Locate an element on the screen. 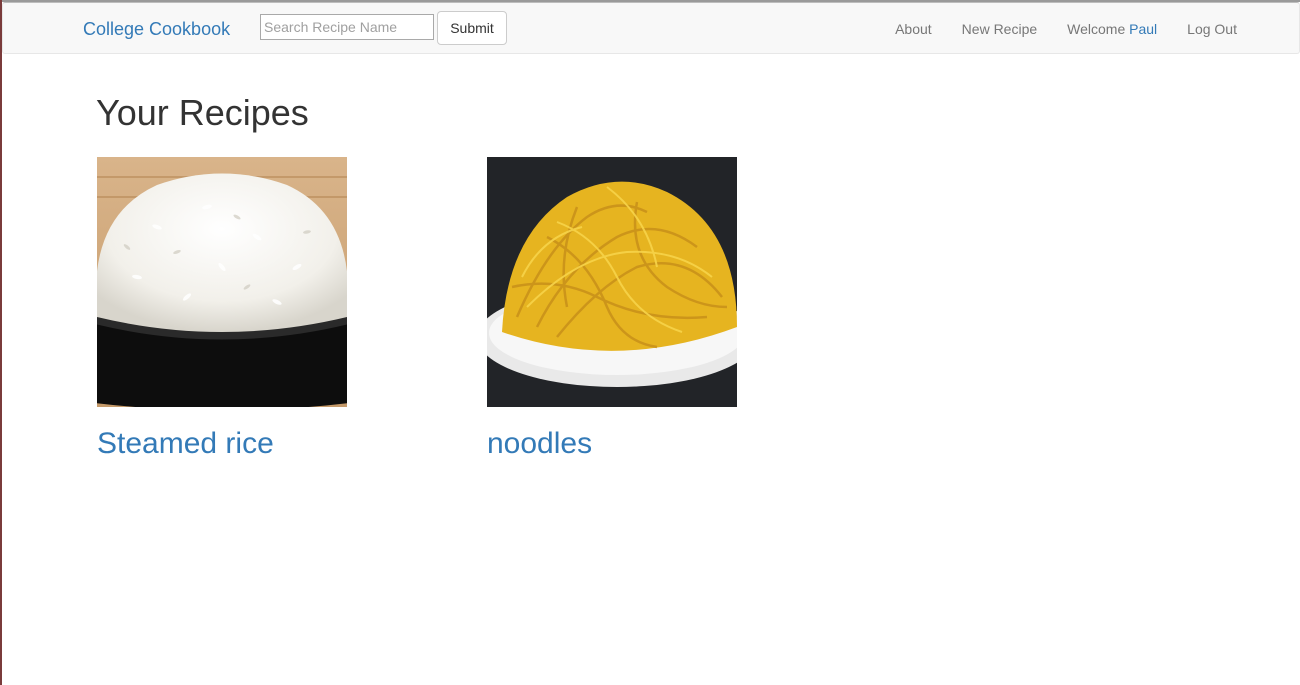 Image resolution: width=1300 pixels, height=685 pixels. nav-new-recipe-link: New Recipe is located at coordinates (999, 29).